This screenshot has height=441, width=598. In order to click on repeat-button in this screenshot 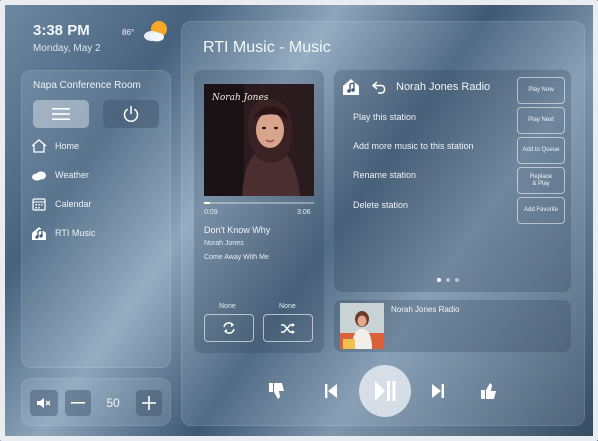, I will do `click(229, 328)`.